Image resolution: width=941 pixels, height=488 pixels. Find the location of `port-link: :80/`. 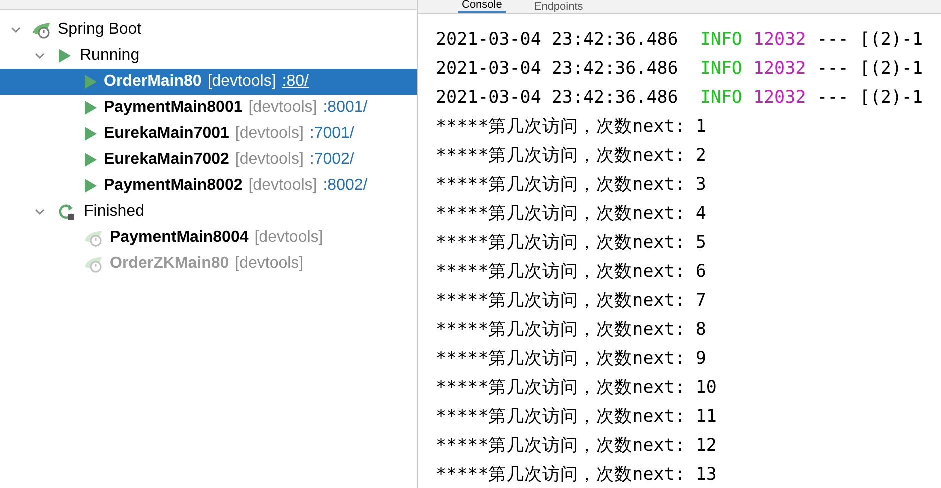

port-link: :80/ is located at coordinates (295, 82).